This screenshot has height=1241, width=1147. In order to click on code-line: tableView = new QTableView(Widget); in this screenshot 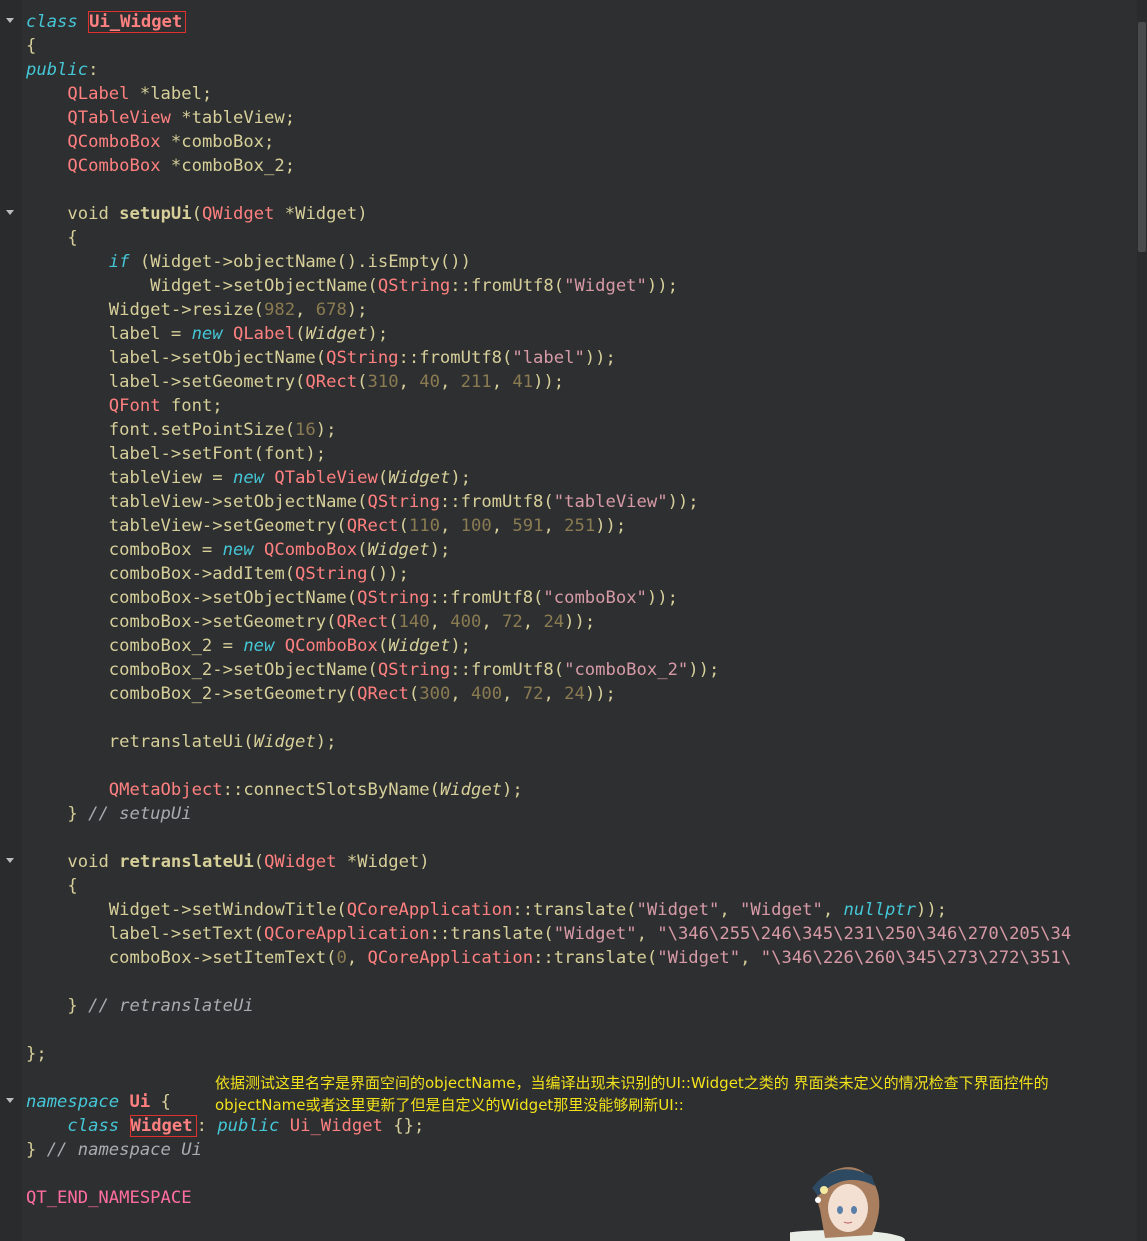, I will do `click(249, 478)`.